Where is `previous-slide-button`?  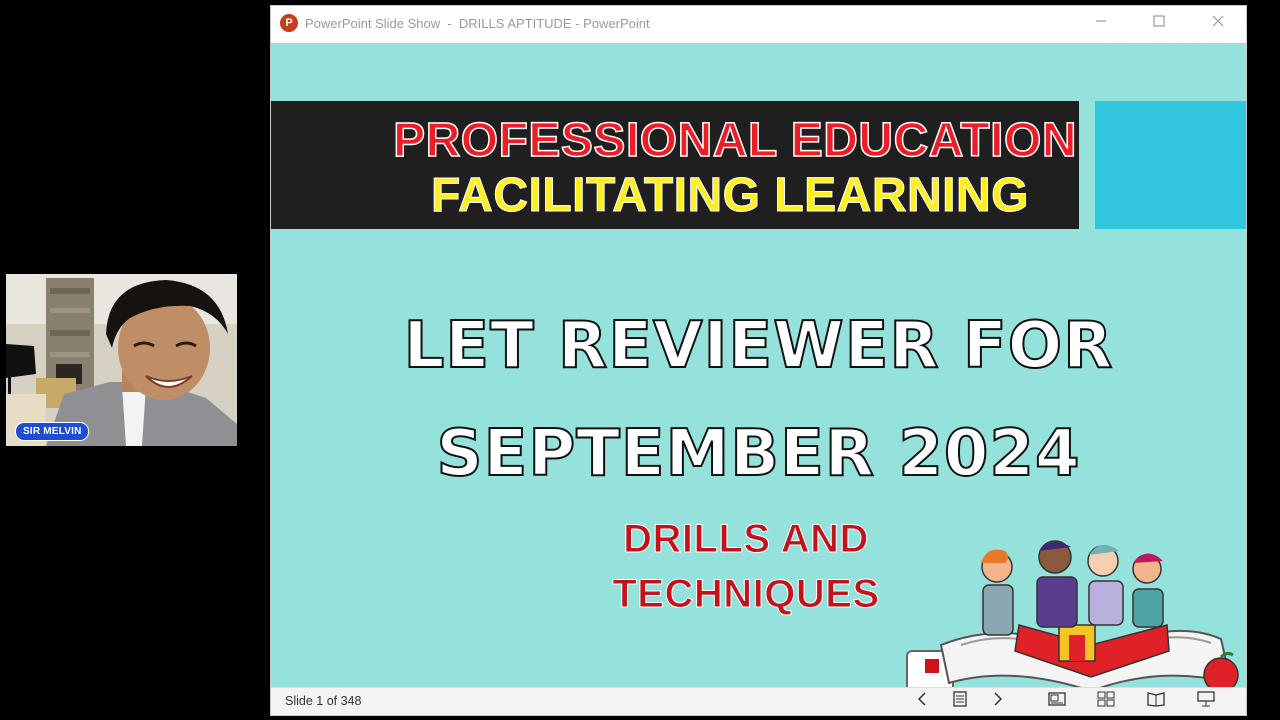
previous-slide-button is located at coordinates (922, 701).